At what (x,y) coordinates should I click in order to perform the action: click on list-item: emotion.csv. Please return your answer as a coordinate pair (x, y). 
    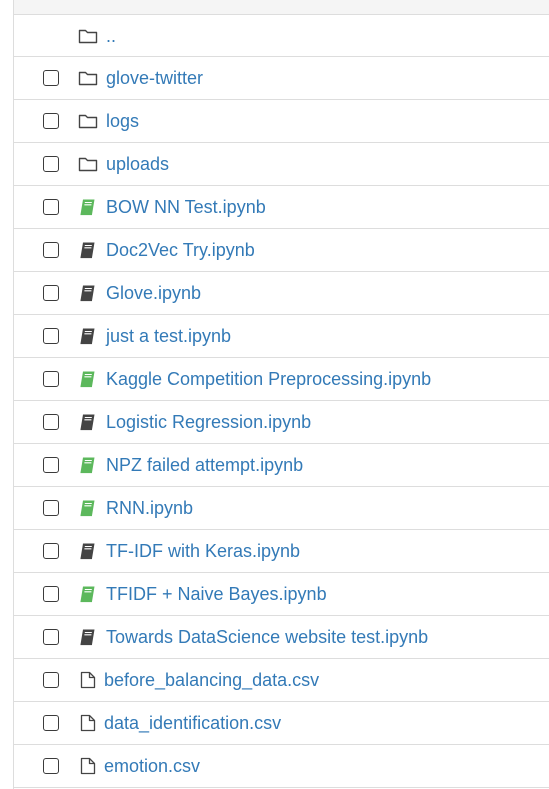
    Looking at the image, I should click on (281, 766).